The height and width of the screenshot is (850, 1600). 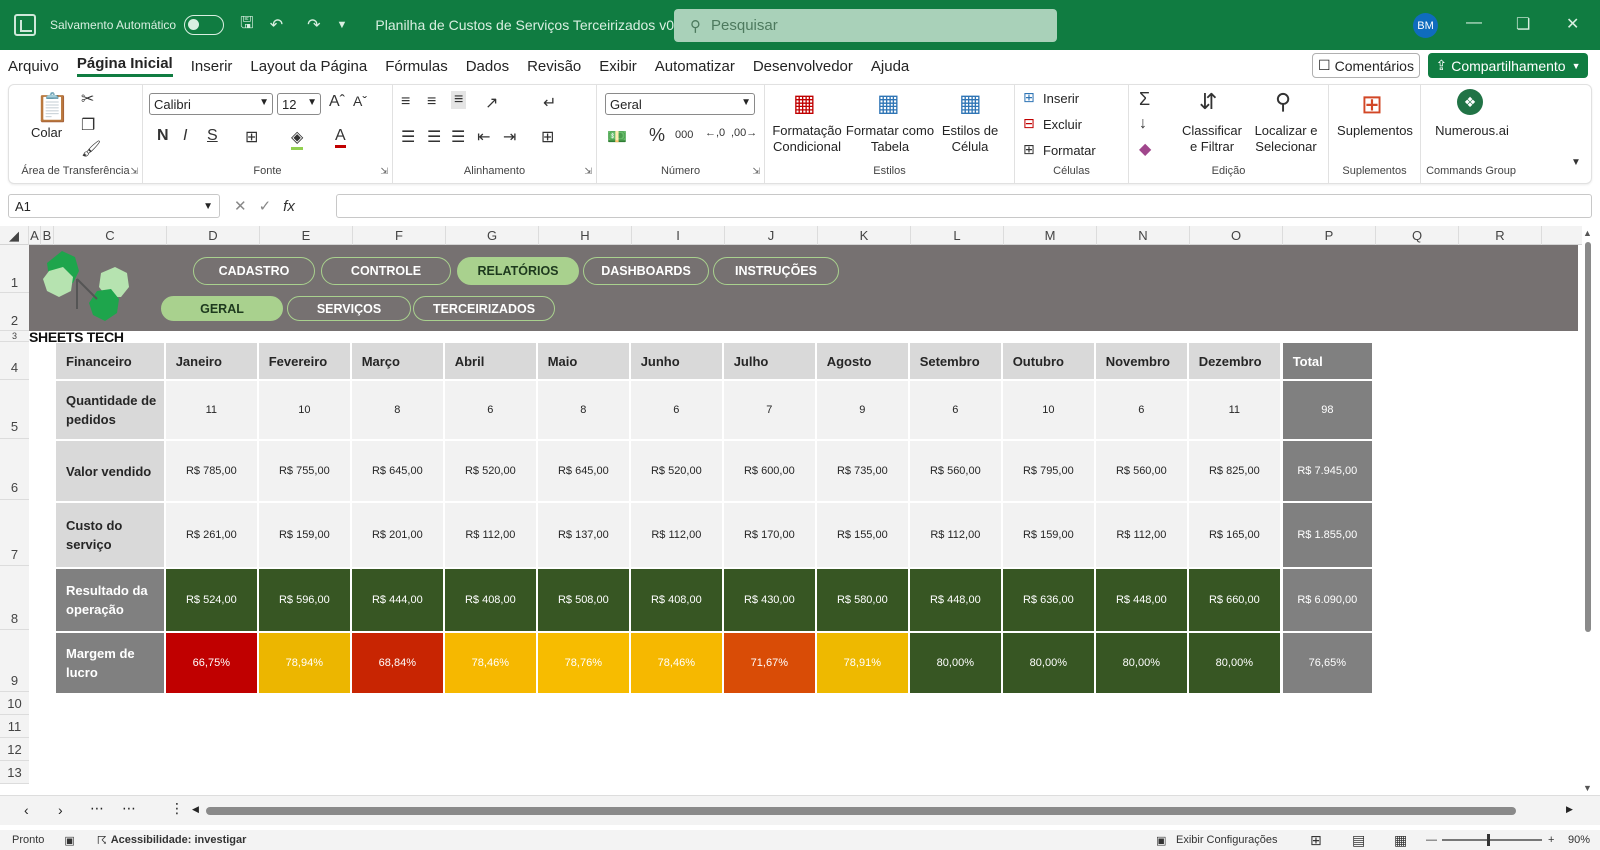 I want to click on format-table-icon: ▦, so click(x=888, y=103).